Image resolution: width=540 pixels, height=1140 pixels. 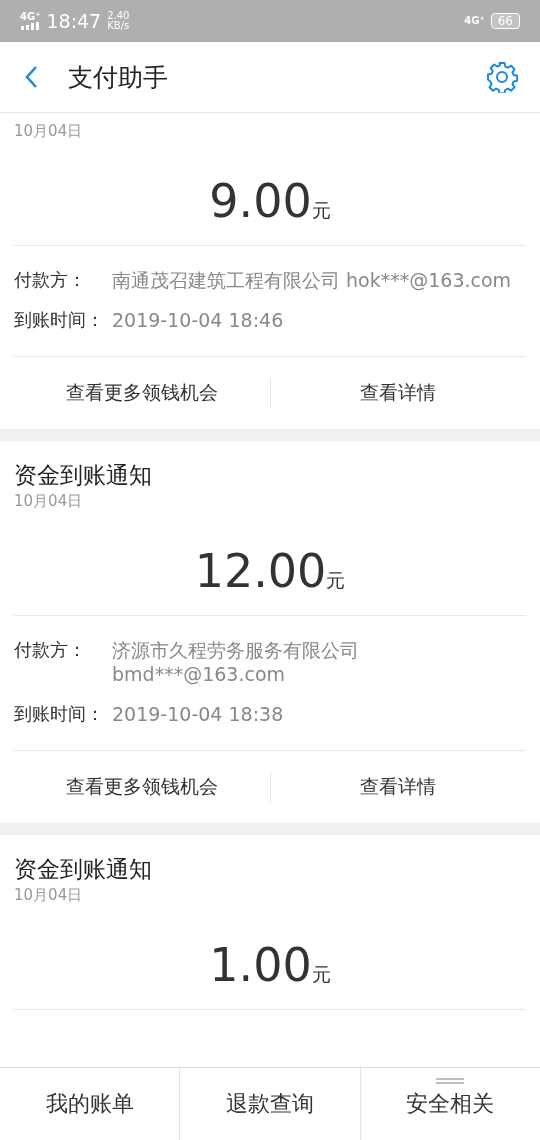 I want to click on speed-unit: KB/s, so click(x=118, y=26).